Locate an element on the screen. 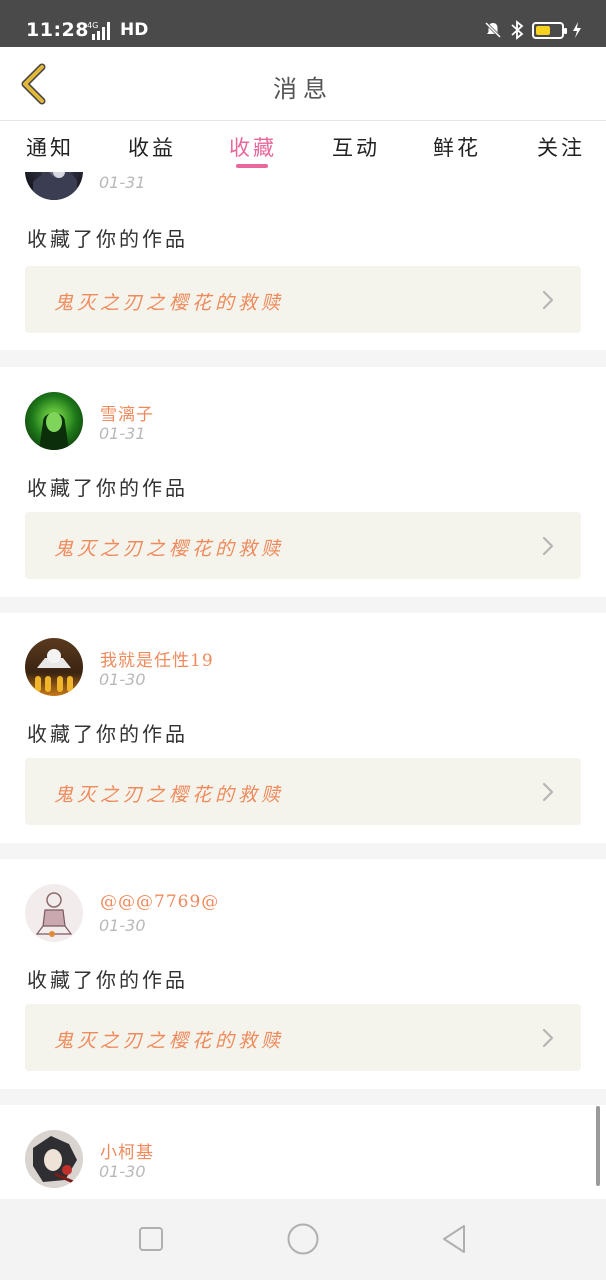 The height and width of the screenshot is (1280, 606). status-icons is located at coordinates (533, 30).